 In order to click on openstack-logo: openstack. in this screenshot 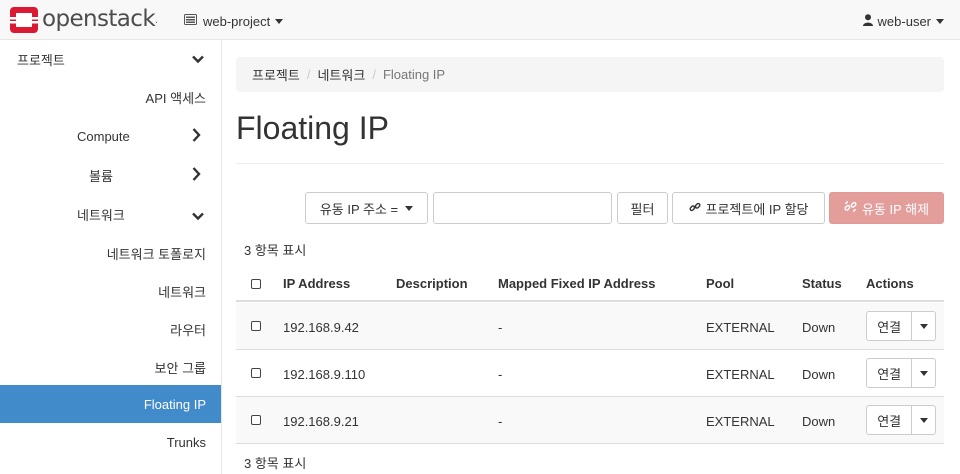, I will do `click(84, 20)`.